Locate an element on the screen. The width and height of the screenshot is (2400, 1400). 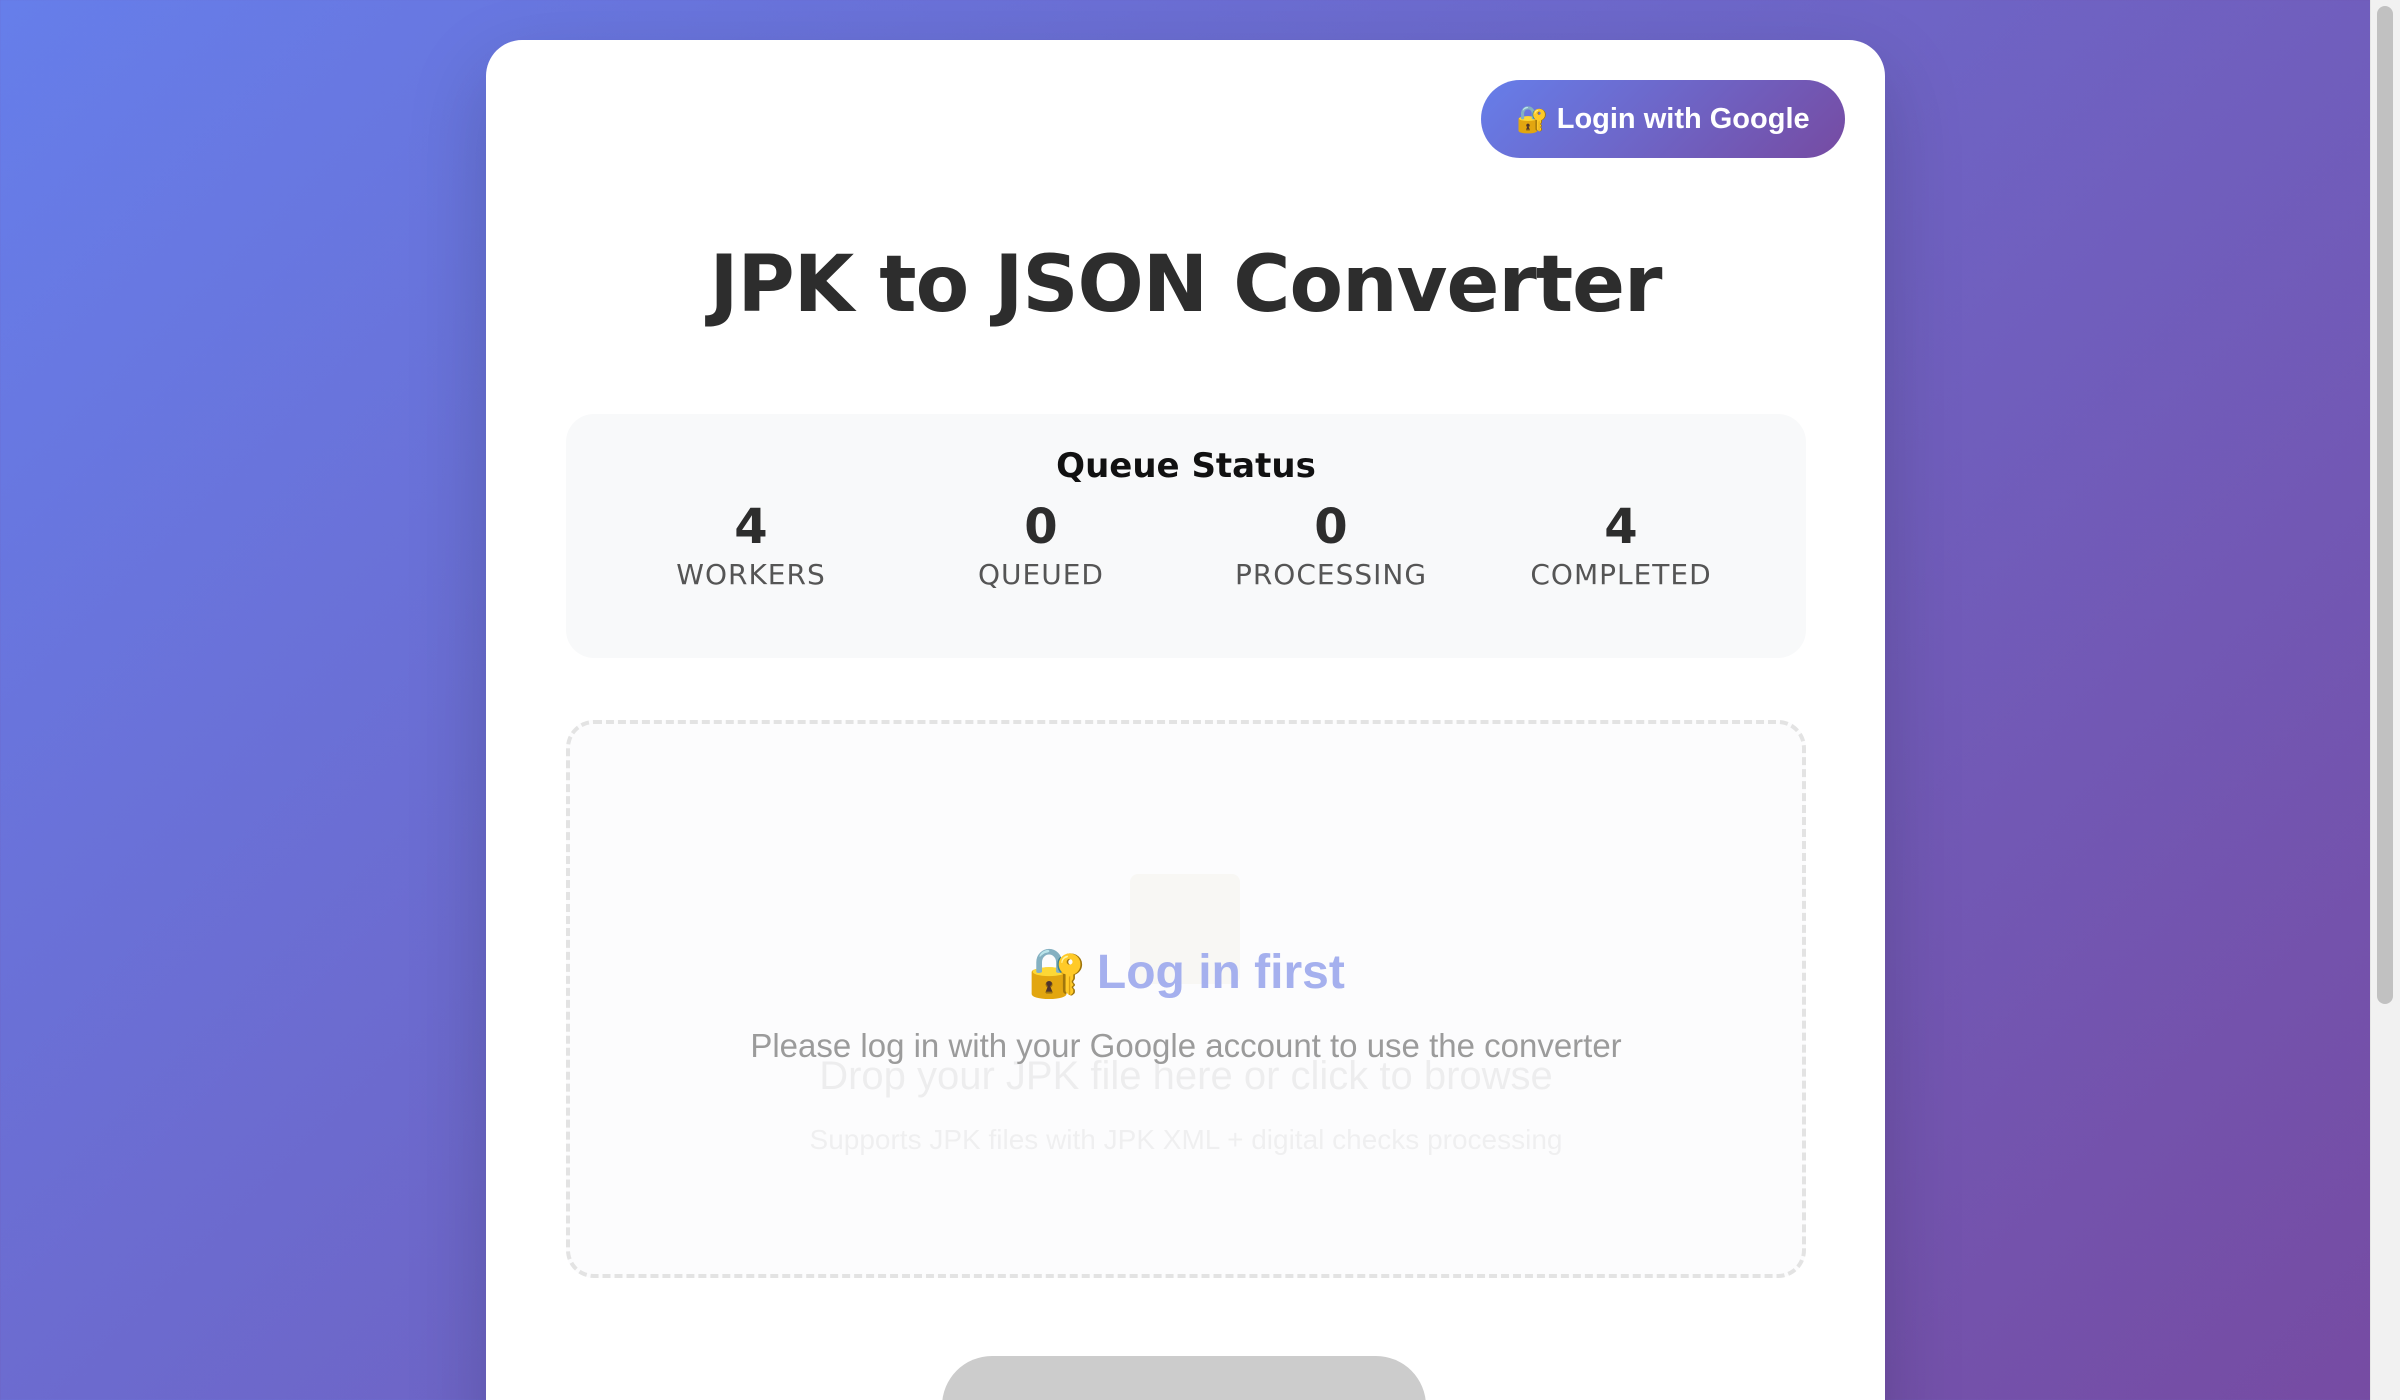
page-title: JPK to JSON Converter is located at coordinates (1186, 285).